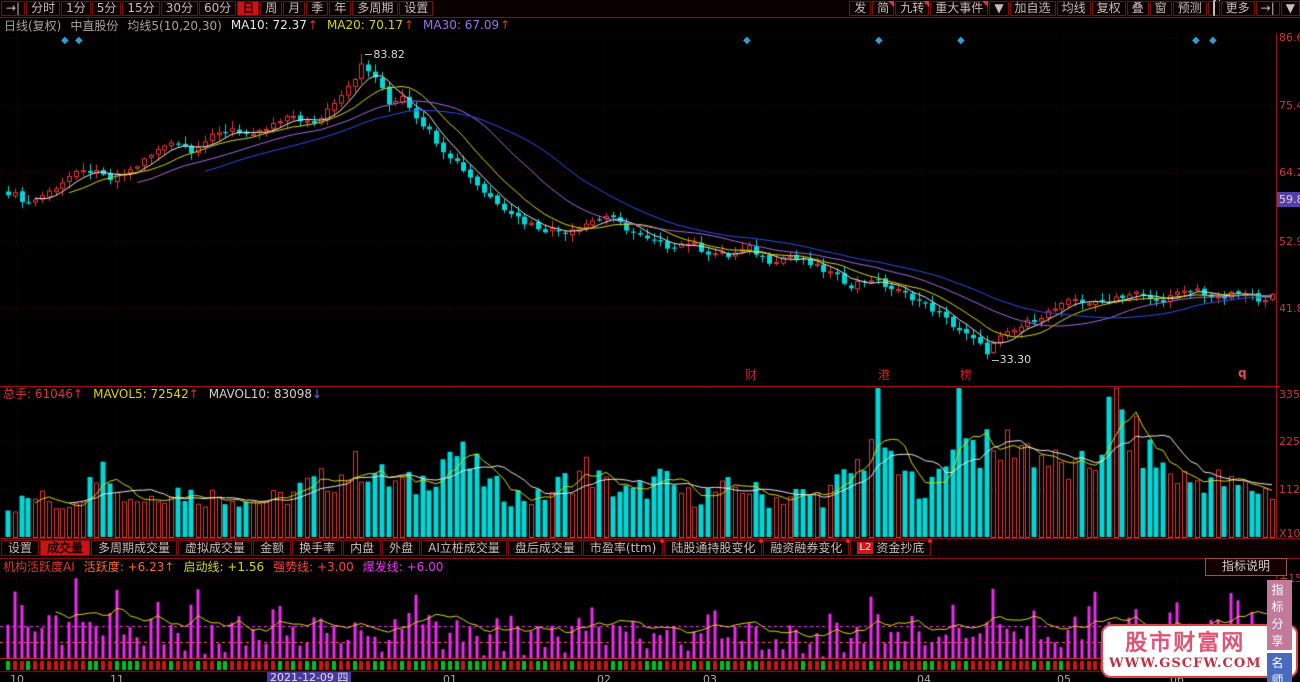 This screenshot has height=682, width=1300. Describe the element at coordinates (416, 8) in the screenshot. I see `period-button-13: 设置` at that location.